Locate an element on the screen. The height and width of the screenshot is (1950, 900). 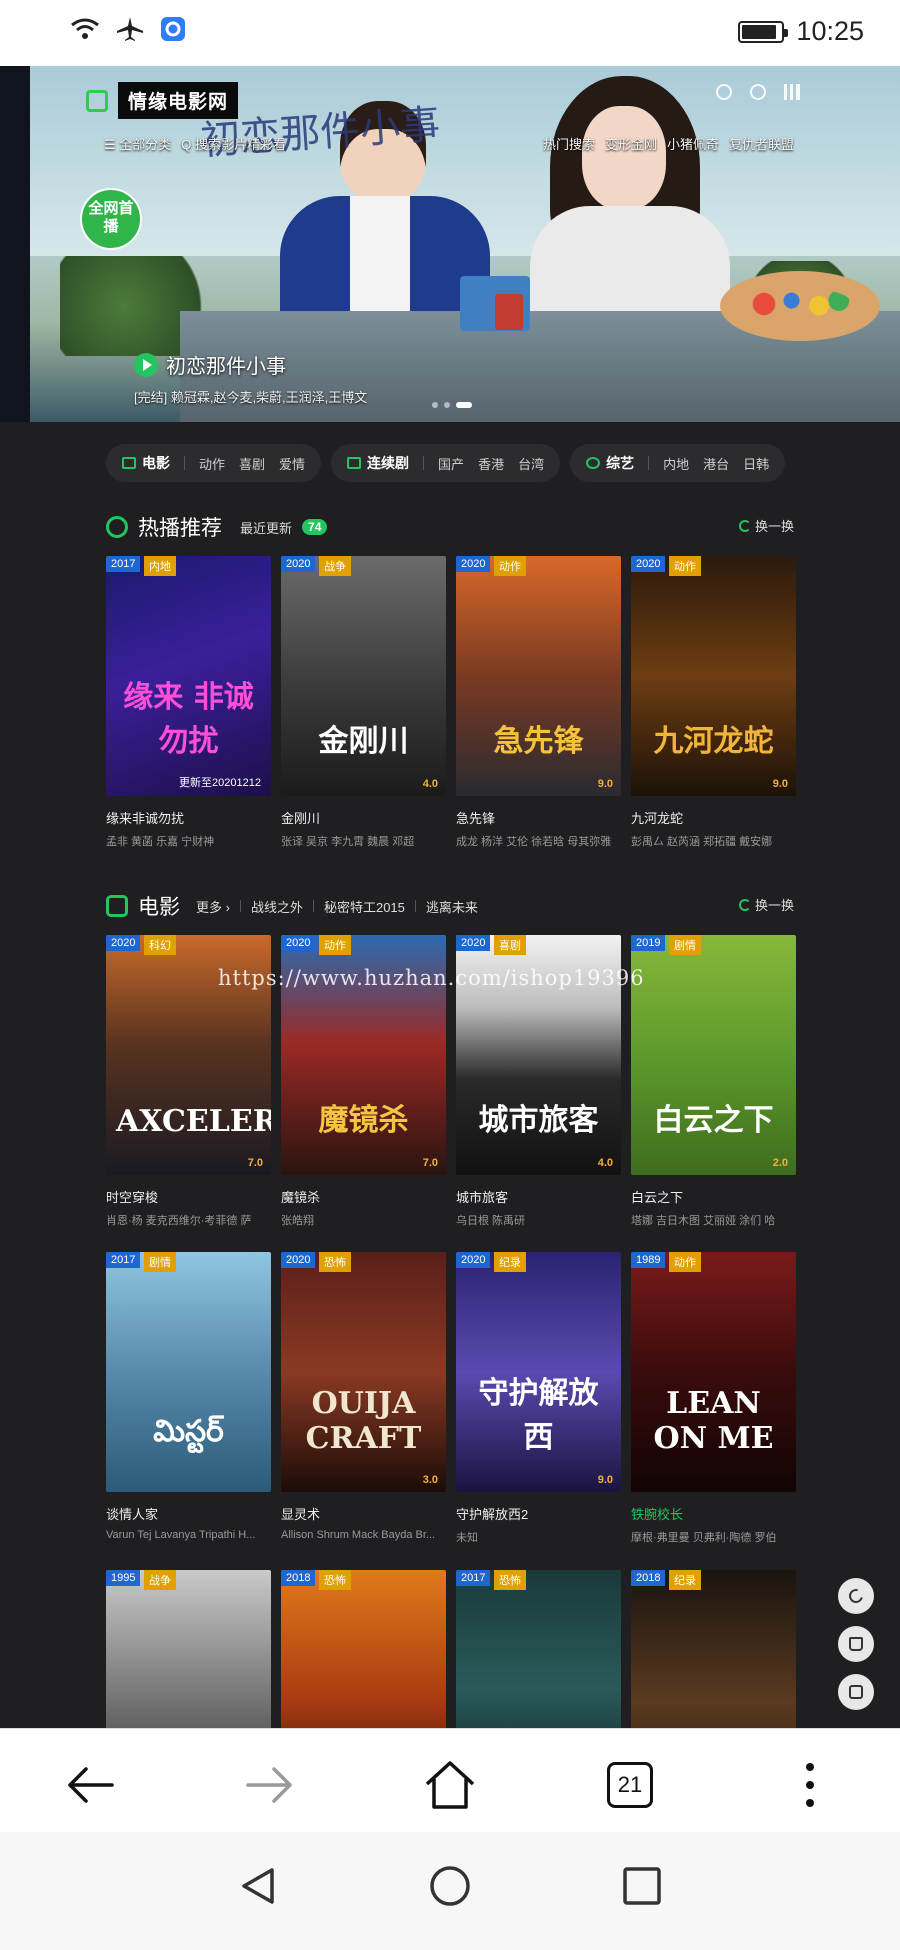
tabs-button: 21 is located at coordinates (630, 1785).